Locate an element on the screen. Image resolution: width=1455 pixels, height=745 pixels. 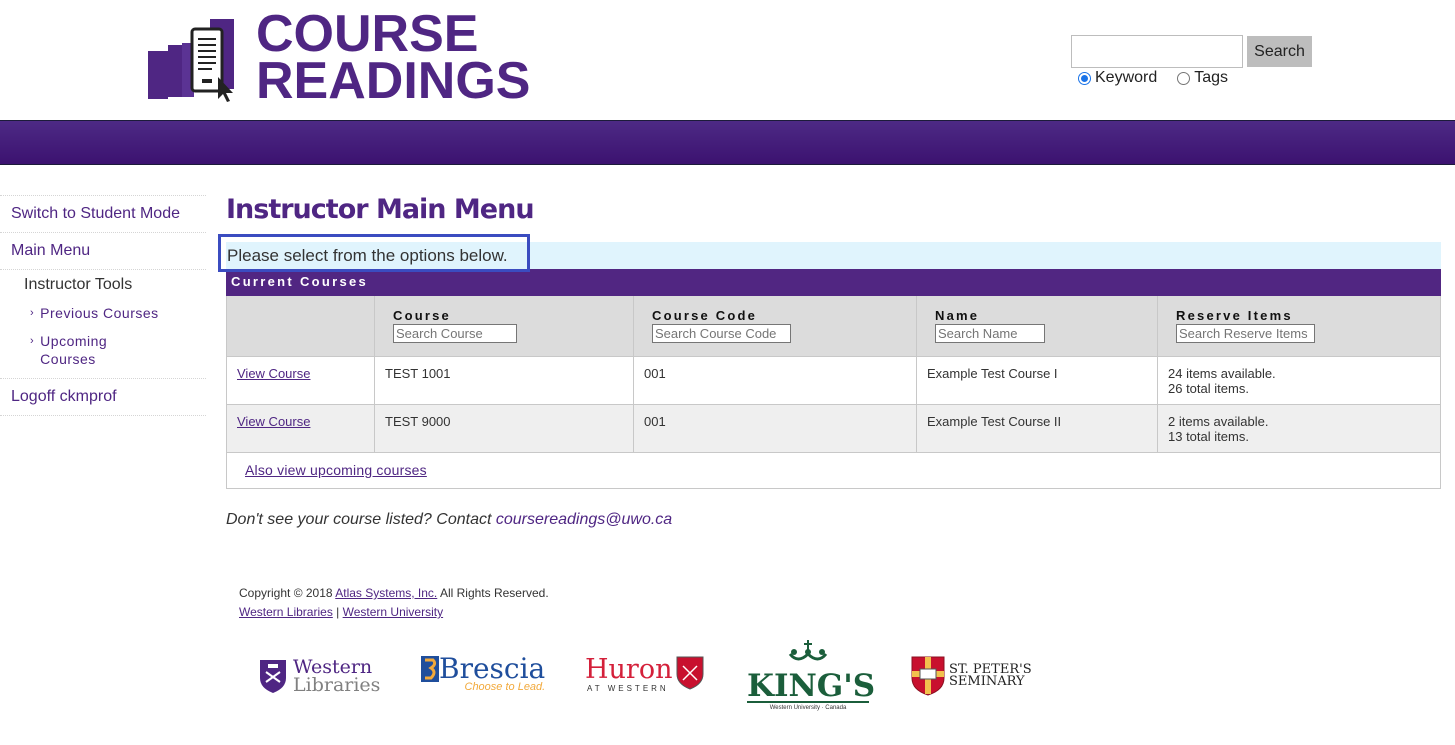
column-header-course-code: Course Code is located at coordinates (775, 326).